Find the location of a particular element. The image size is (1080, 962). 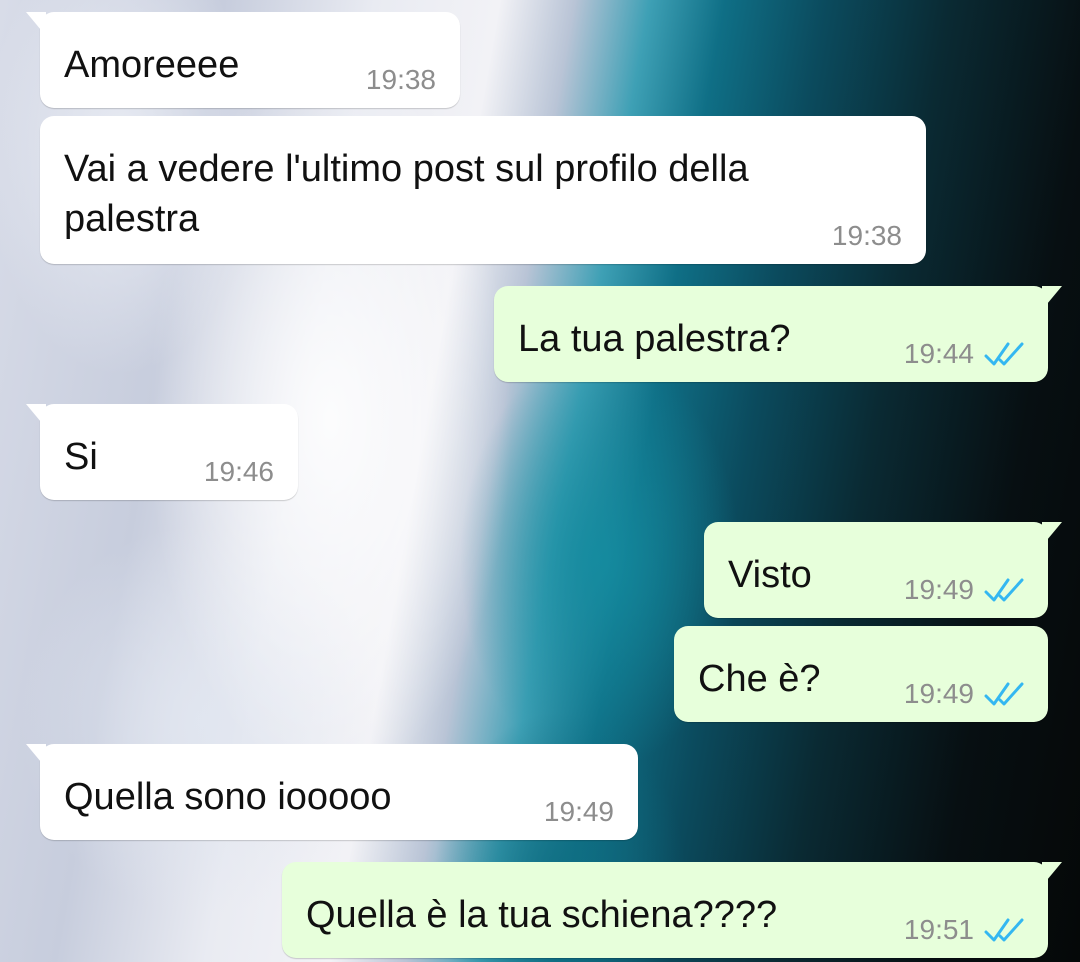

message-text: Che è? is located at coordinates (759, 679).